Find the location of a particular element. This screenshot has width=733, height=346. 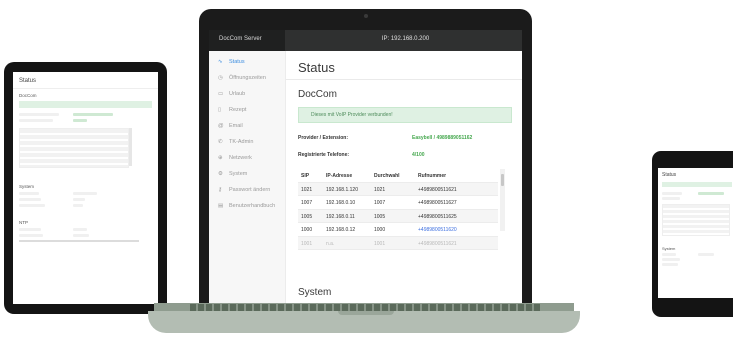

tablet-system-title: System is located at coordinates (27, 186).